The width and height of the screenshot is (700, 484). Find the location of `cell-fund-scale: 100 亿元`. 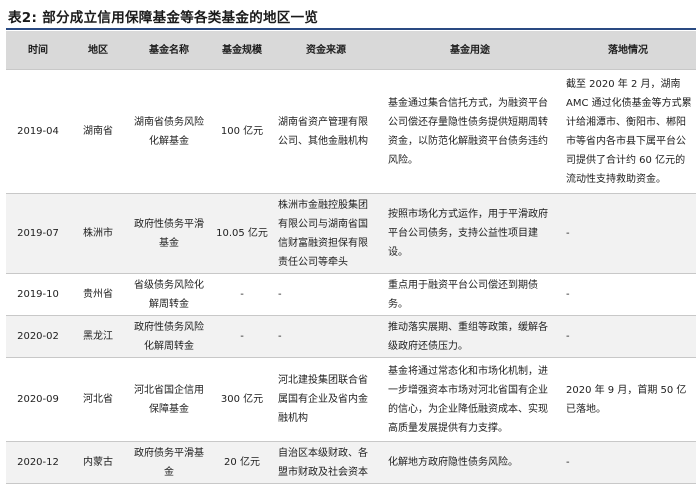

cell-fund-scale: 100 亿元 is located at coordinates (242, 131).